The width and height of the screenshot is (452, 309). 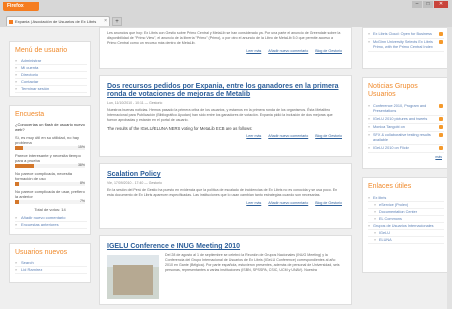 I want to click on new-users-title: Usuarios nuevos, so click(x=41, y=252).